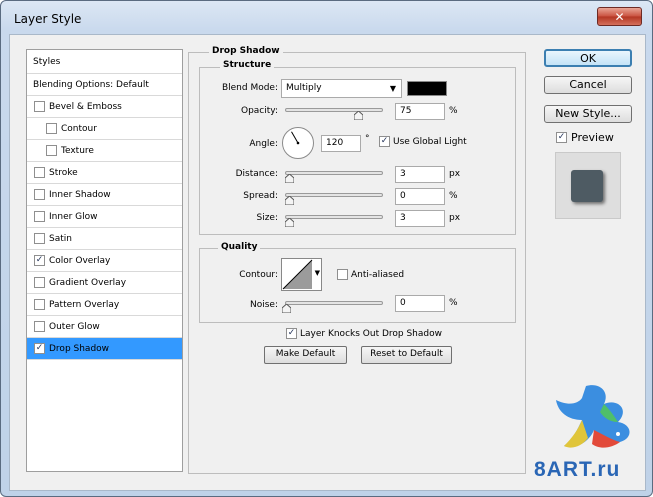  What do you see at coordinates (104, 239) in the screenshot?
I see `style-item-satin: Satin` at bounding box center [104, 239].